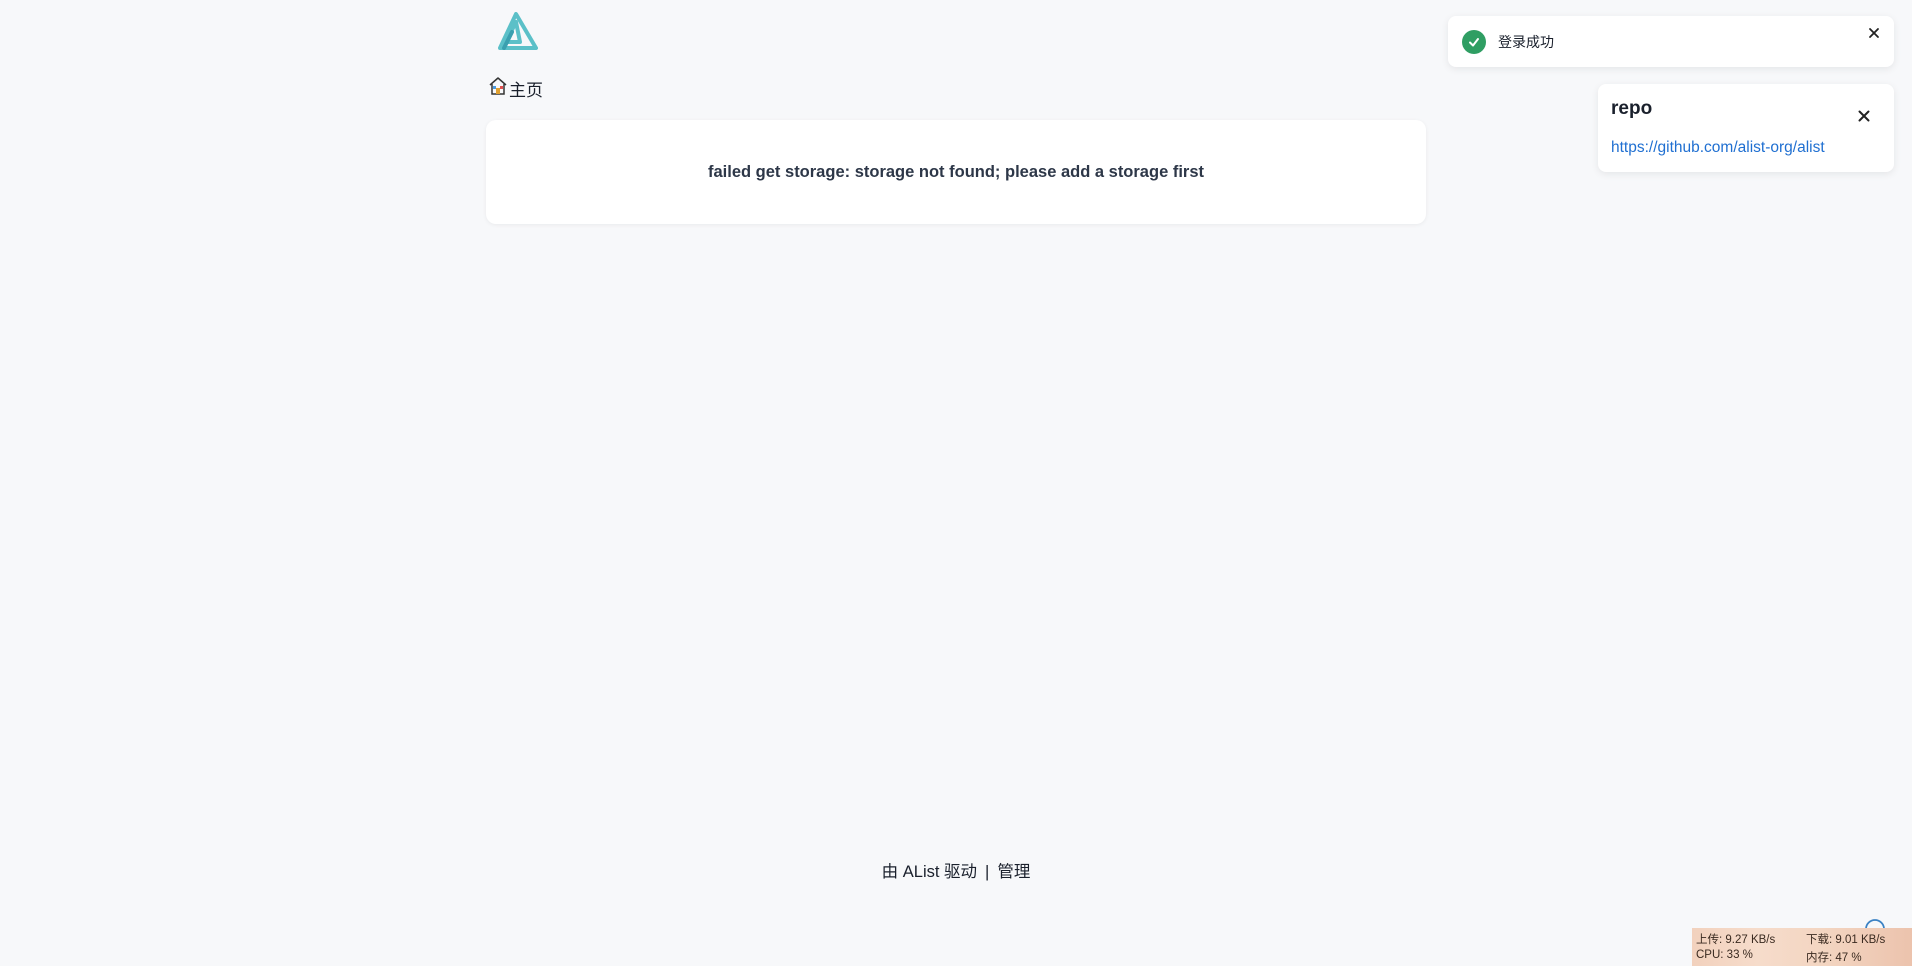 The height and width of the screenshot is (966, 1912). Describe the element at coordinates (1671, 41) in the screenshot. I see `success-toast: 登录成功` at that location.